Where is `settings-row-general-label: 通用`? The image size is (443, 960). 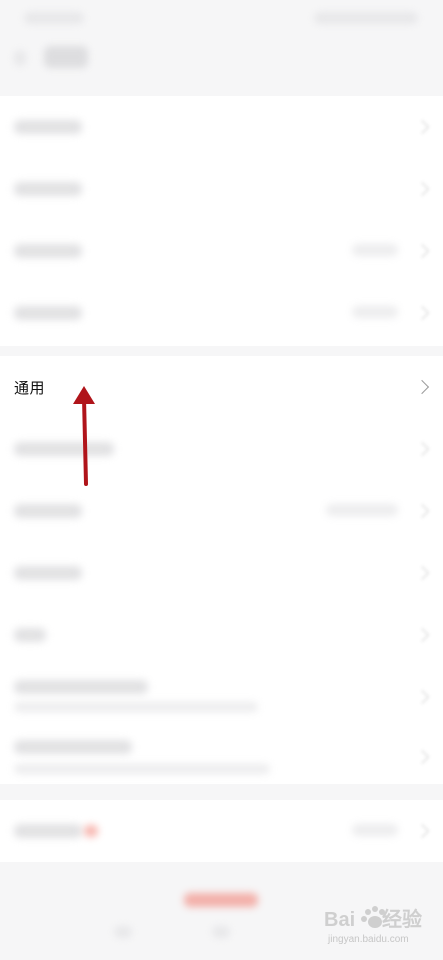
settings-row-general-label: 通用 is located at coordinates (30, 388).